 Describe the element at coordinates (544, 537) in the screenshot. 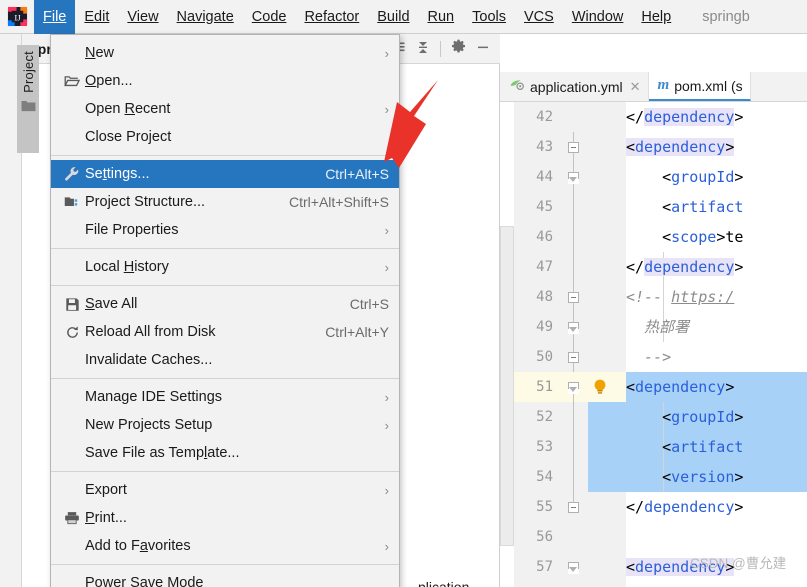

I see `line-number: 56` at that location.